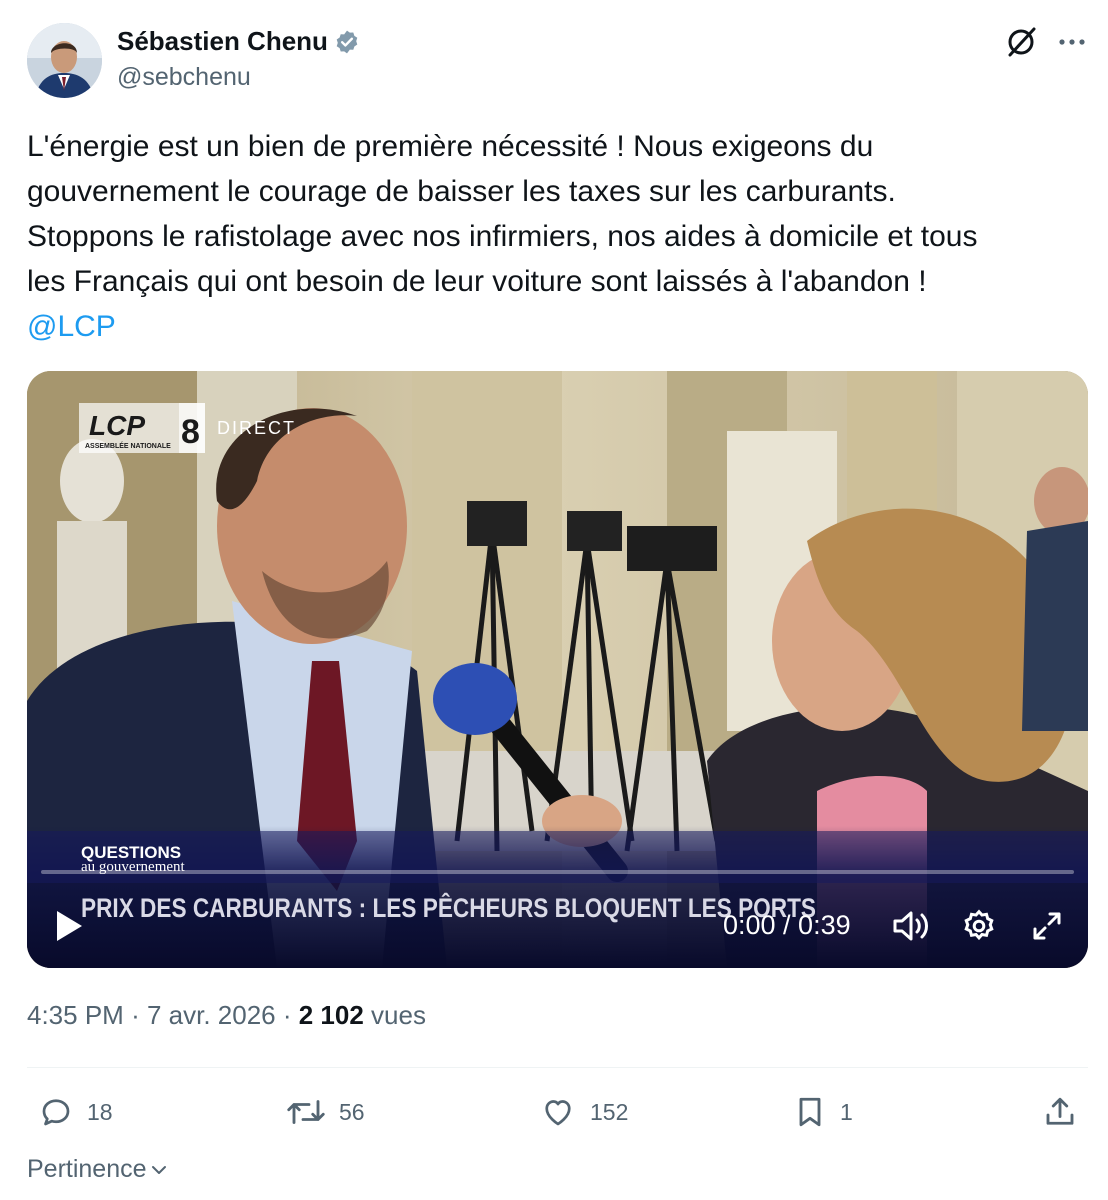 The image size is (1108, 1200). I want to click on video-progress-bar, so click(557, 872).